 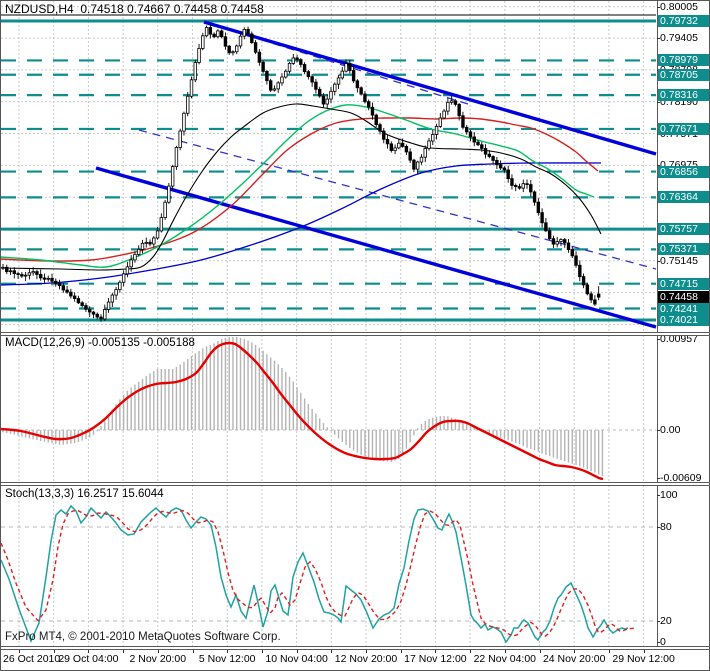 What do you see at coordinates (84, 494) in the screenshot?
I see `stoch-indicator-label: Stoch(13,3,3) 16.2517 15.6044` at bounding box center [84, 494].